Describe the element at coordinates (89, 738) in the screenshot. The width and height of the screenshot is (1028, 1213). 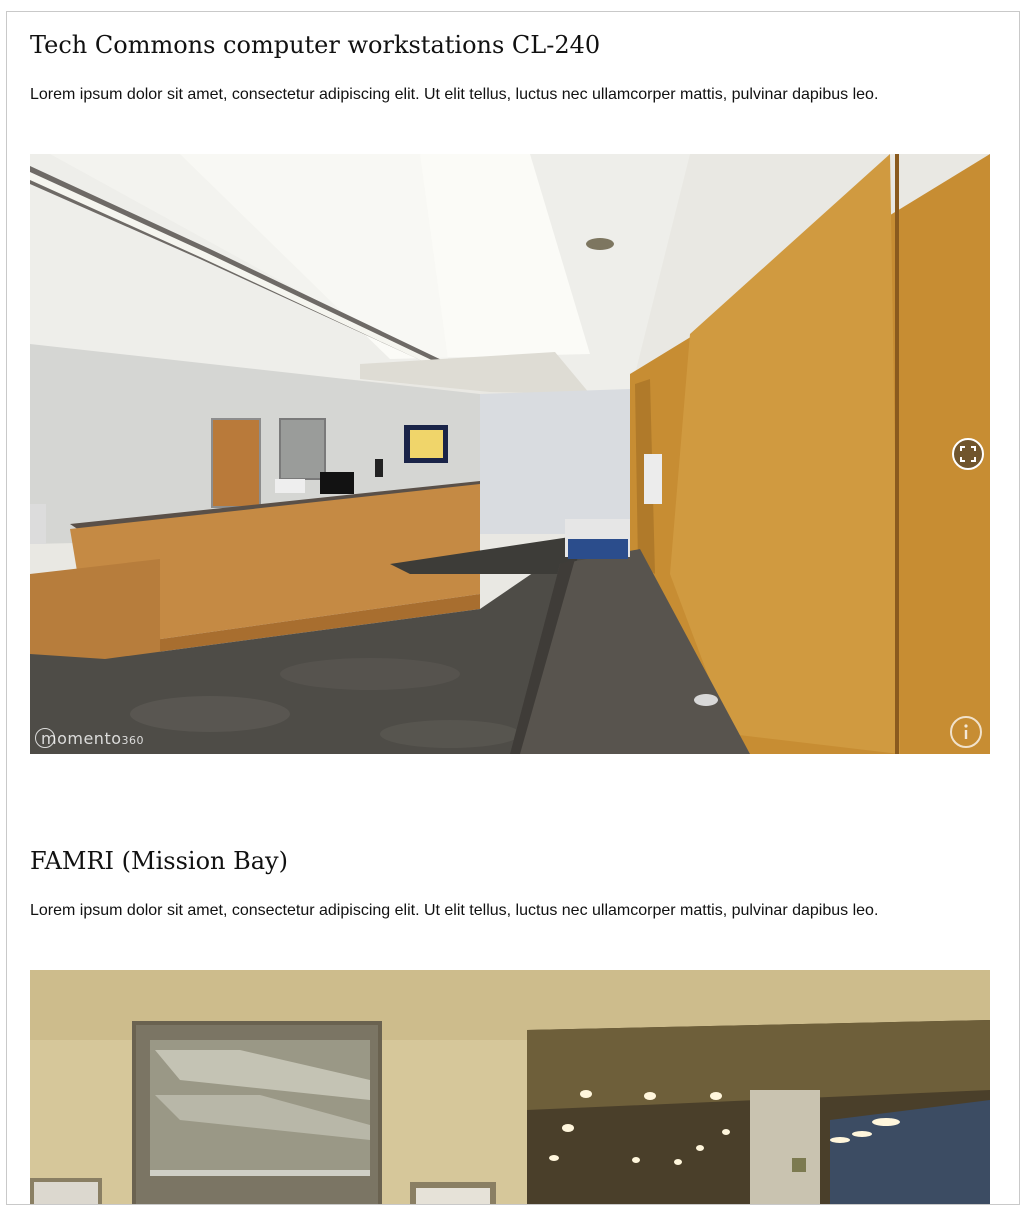
I see `viewer-brand-logo: momento360` at that location.